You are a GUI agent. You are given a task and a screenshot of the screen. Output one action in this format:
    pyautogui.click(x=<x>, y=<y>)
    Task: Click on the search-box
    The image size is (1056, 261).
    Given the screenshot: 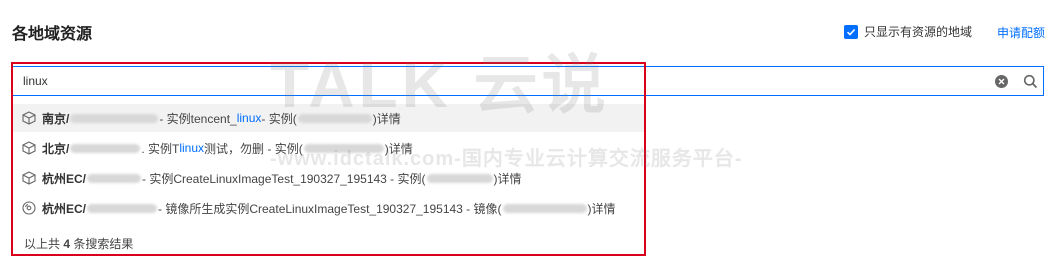 What is the action you would take?
    pyautogui.click(x=528, y=81)
    